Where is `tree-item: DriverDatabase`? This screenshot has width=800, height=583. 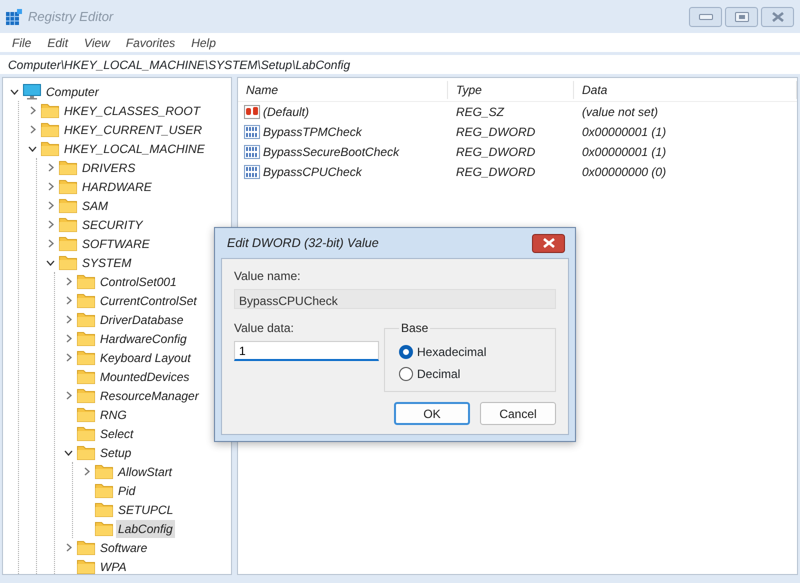 tree-item: DriverDatabase is located at coordinates (142, 319).